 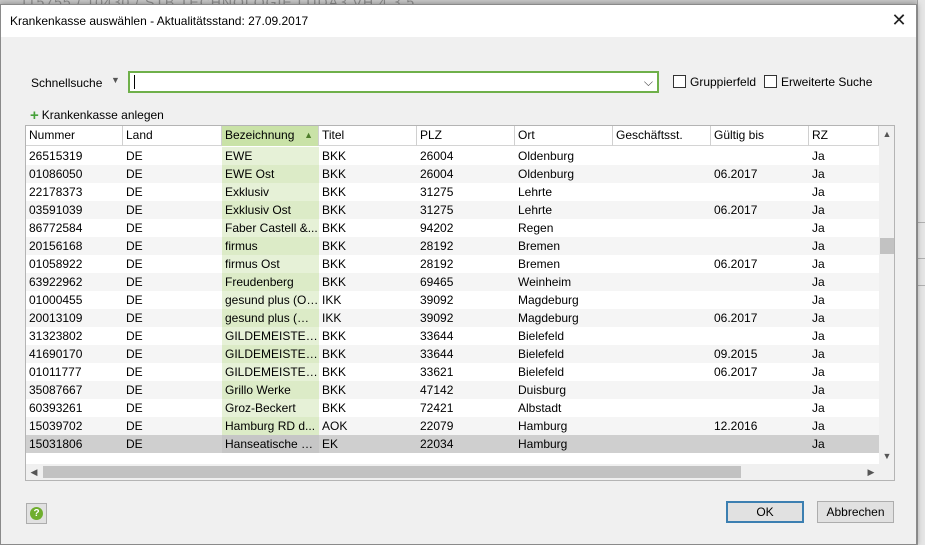 What do you see at coordinates (452, 192) in the screenshot?
I see `table-row: 22178373 DE Exklusiv BKK 31275 Lehrte Ja` at bounding box center [452, 192].